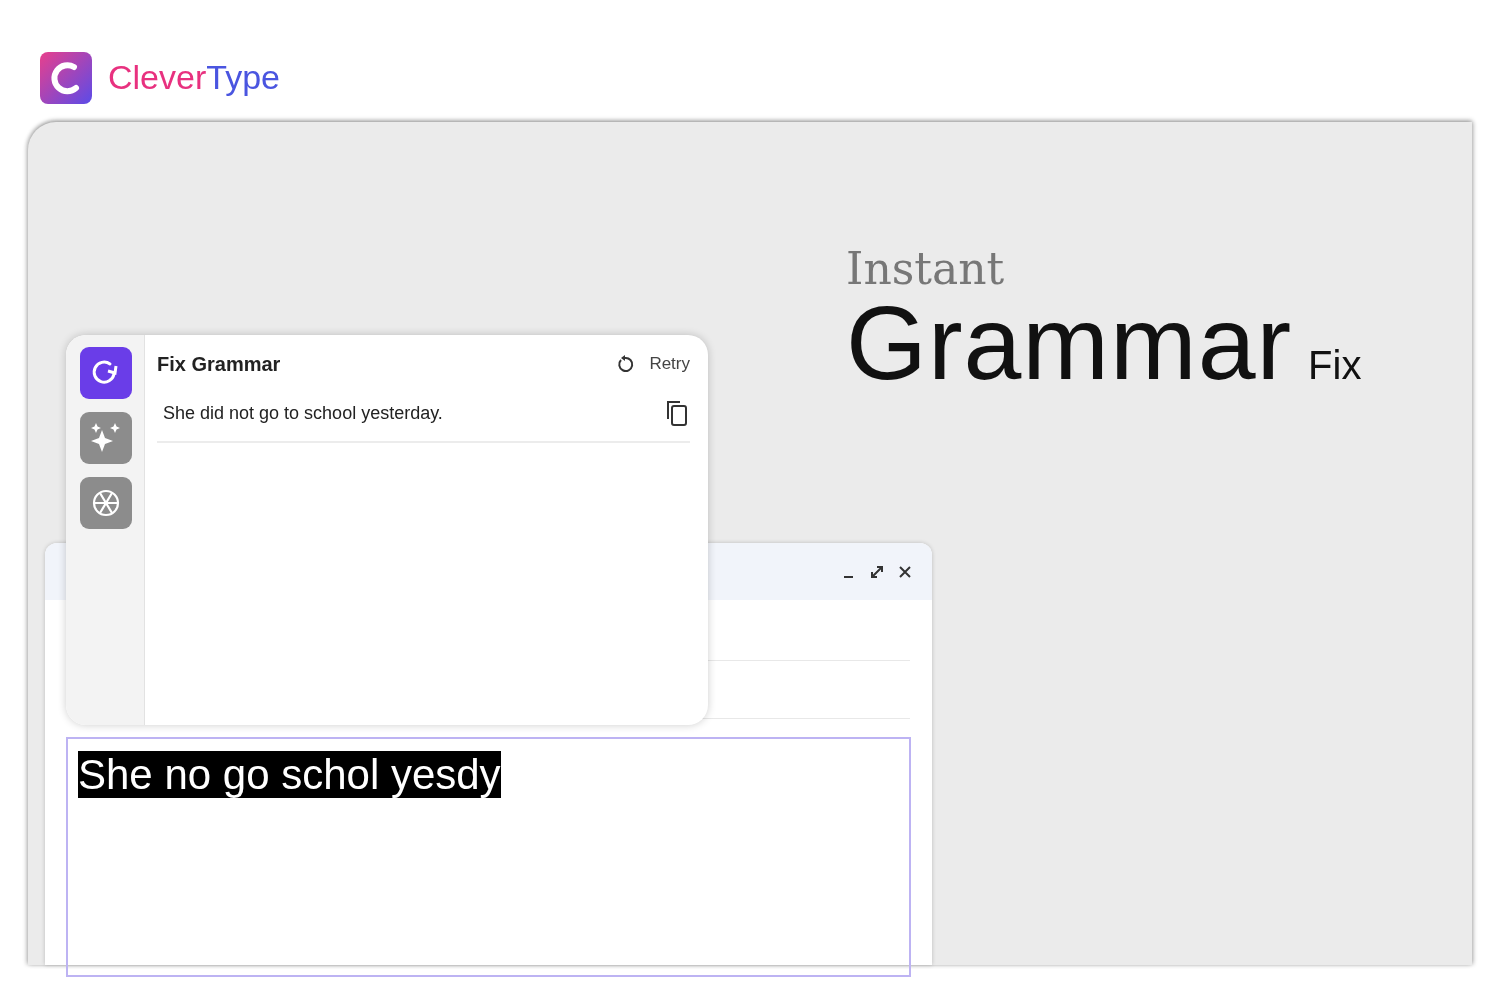 The image size is (1500, 1000). What do you see at coordinates (194, 77) in the screenshot?
I see `brand-name: CleverType` at bounding box center [194, 77].